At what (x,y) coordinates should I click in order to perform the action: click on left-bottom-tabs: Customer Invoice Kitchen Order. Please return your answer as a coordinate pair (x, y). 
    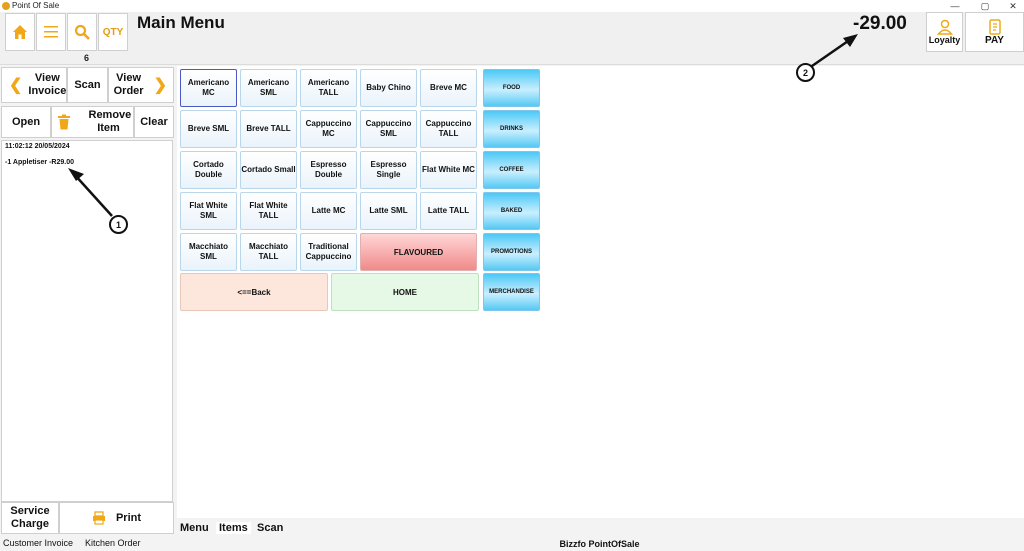
    Looking at the image, I should click on (87, 543).